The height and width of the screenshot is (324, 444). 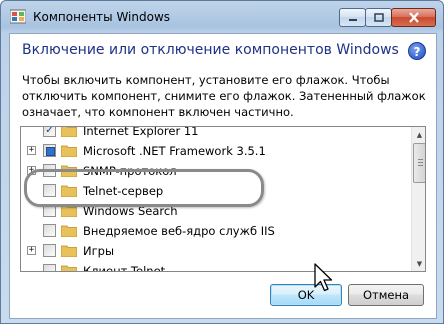 I want to click on tree-item-label: Internet Explorer 11, so click(x=141, y=132).